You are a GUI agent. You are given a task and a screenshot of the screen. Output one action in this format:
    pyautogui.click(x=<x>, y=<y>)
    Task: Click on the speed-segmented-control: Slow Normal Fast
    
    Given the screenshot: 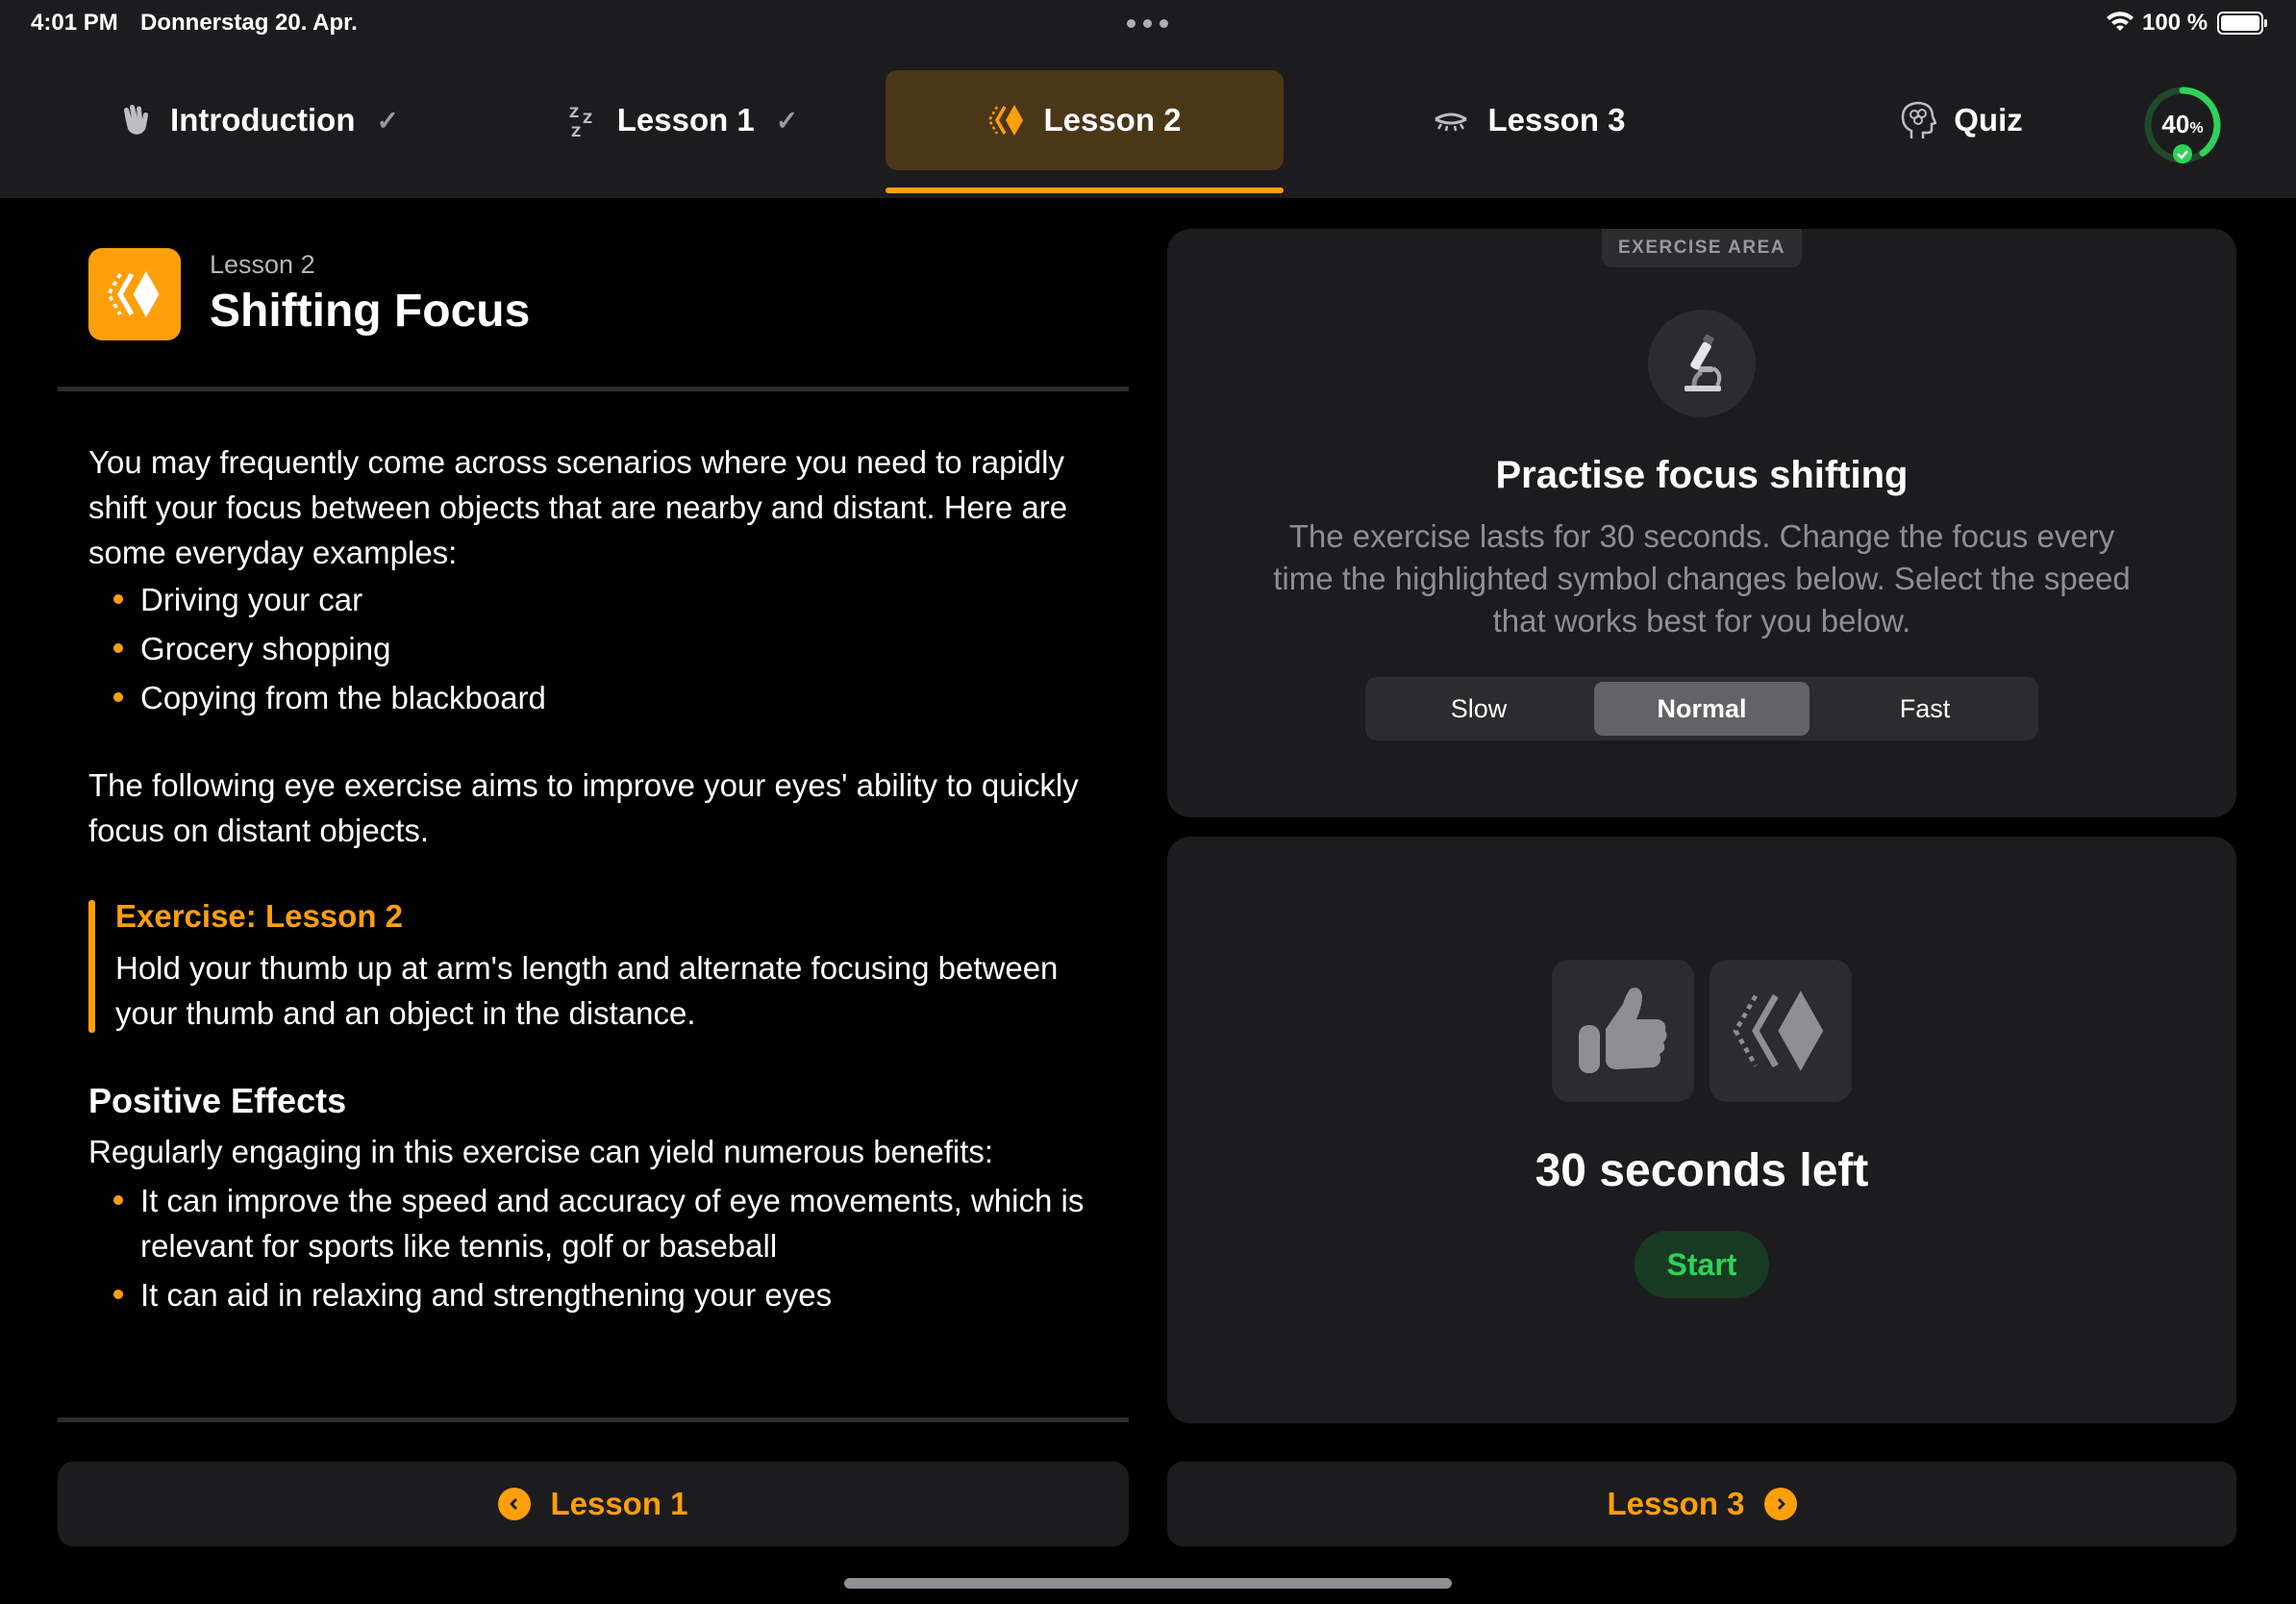 What is the action you would take?
    pyautogui.click(x=1701, y=708)
    